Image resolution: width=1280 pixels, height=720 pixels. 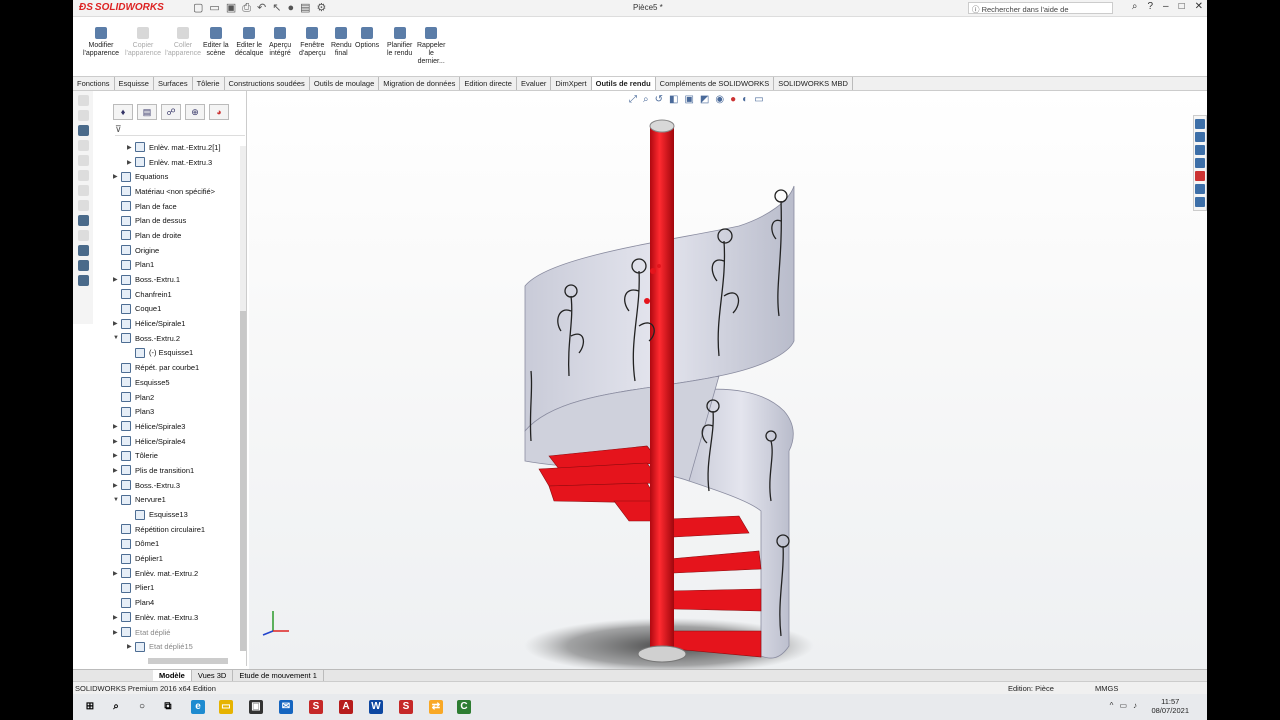 I want to click on command-tab: SOLIDWORKS MBD, so click(x=813, y=83).